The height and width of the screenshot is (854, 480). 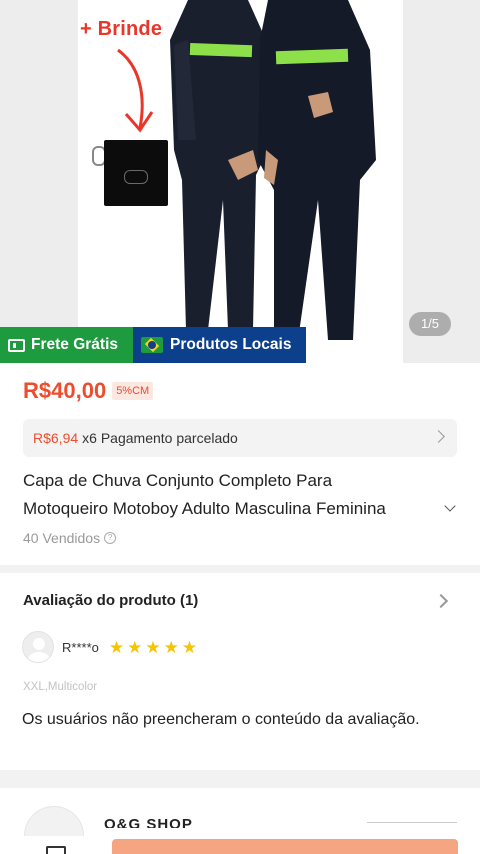 I want to click on product-price: R$40,00, so click(x=65, y=390).